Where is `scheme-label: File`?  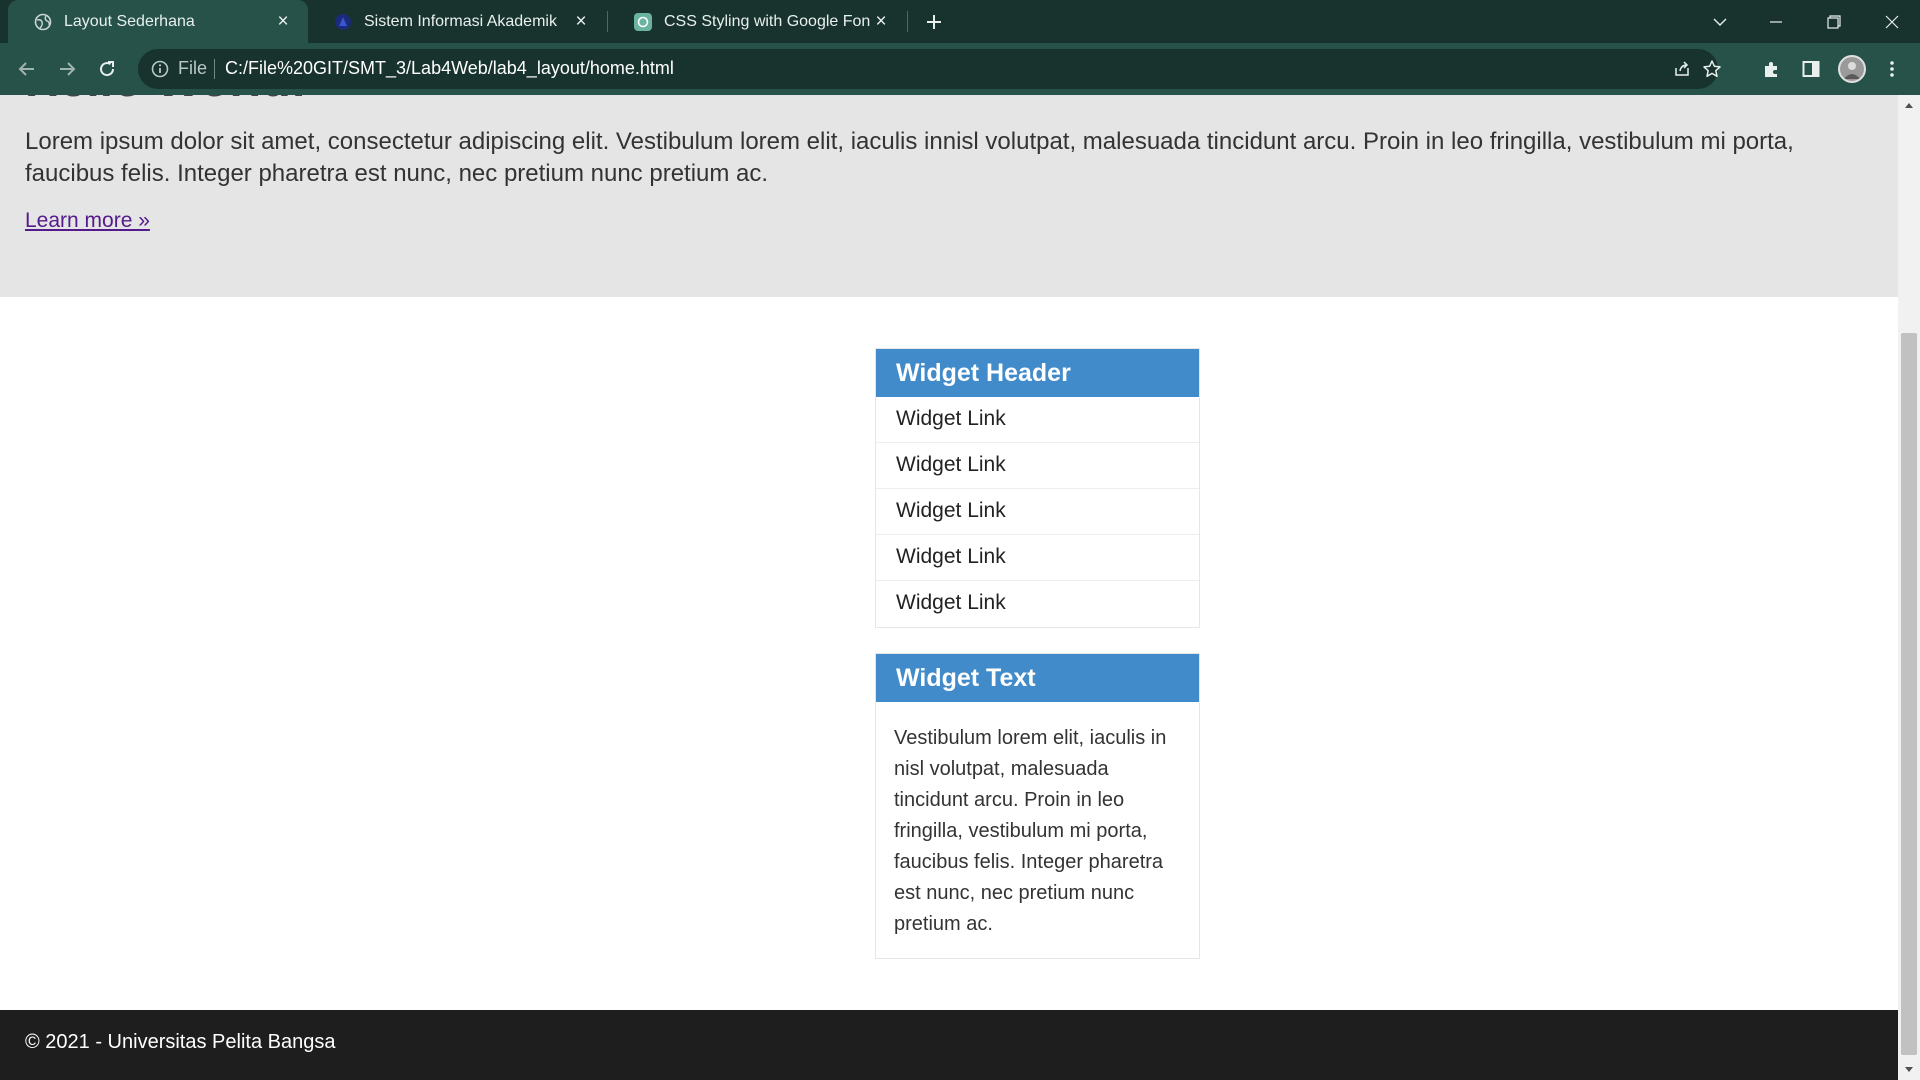
scheme-label: File is located at coordinates (193, 68).